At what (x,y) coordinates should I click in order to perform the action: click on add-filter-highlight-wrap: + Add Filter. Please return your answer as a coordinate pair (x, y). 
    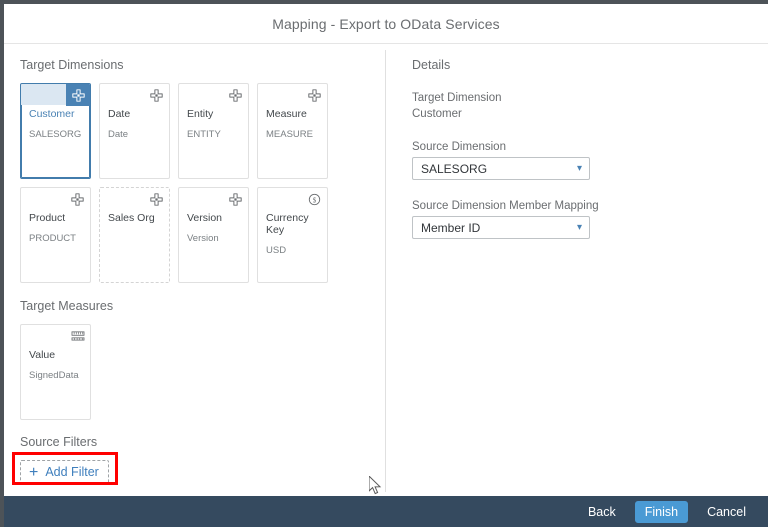
    Looking at the image, I should click on (65, 468).